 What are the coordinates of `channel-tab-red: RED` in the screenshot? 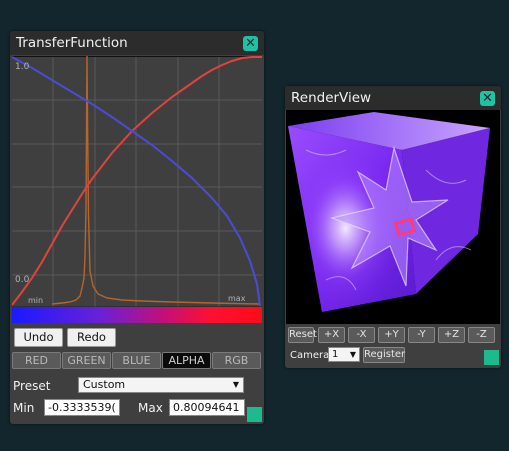 It's located at (36, 360).